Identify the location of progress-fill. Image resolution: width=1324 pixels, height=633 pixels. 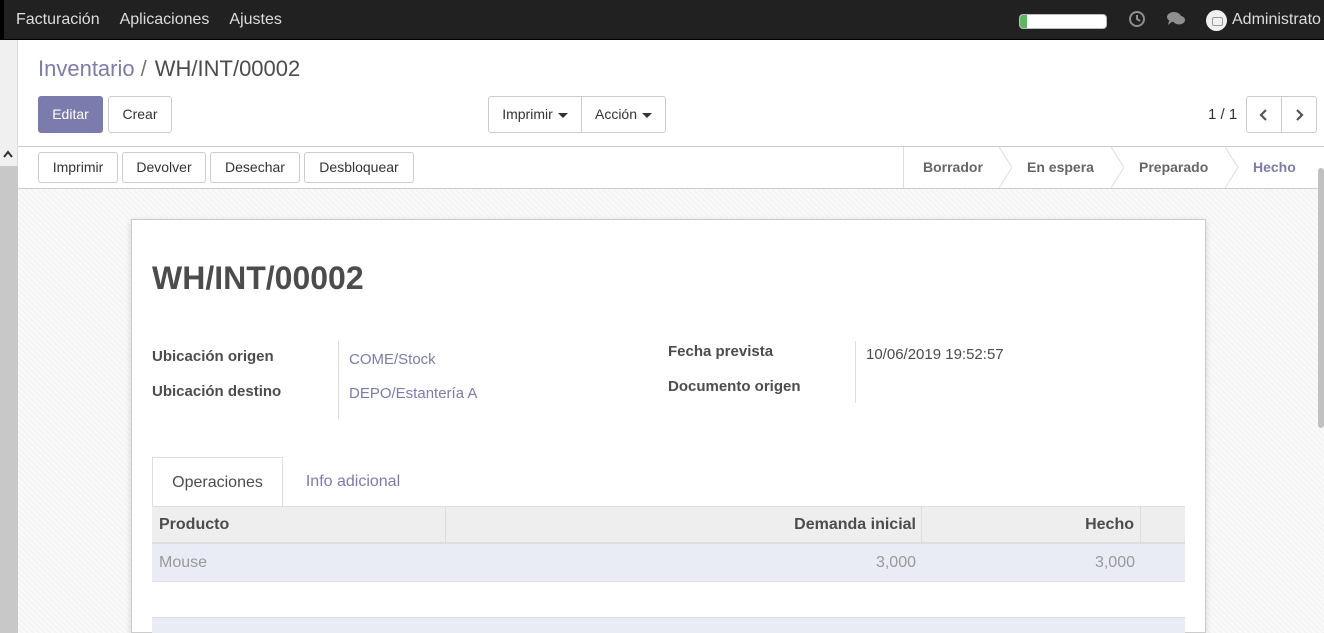
(1023, 21).